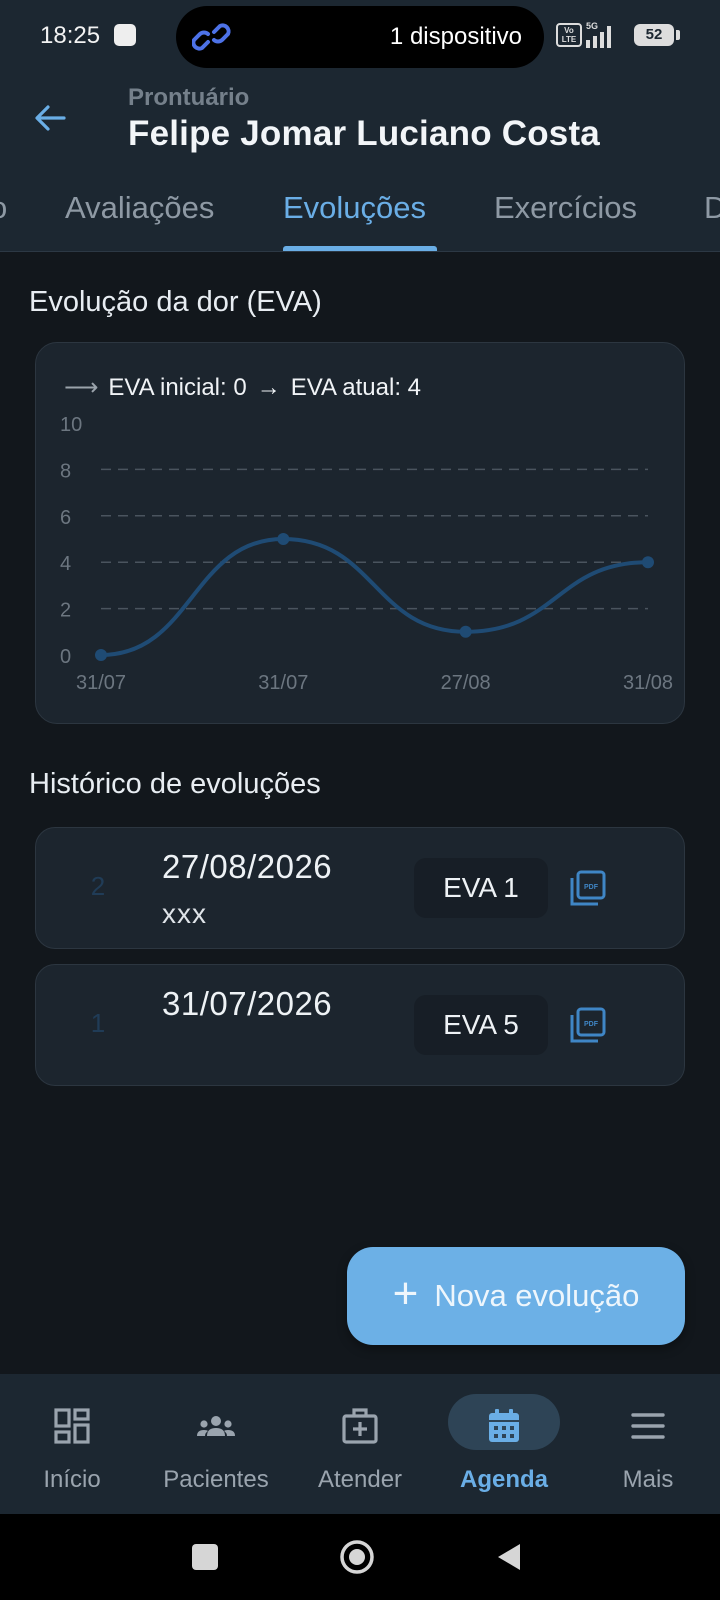 The image size is (720, 1600). I want to click on battery-tip, so click(678, 35).